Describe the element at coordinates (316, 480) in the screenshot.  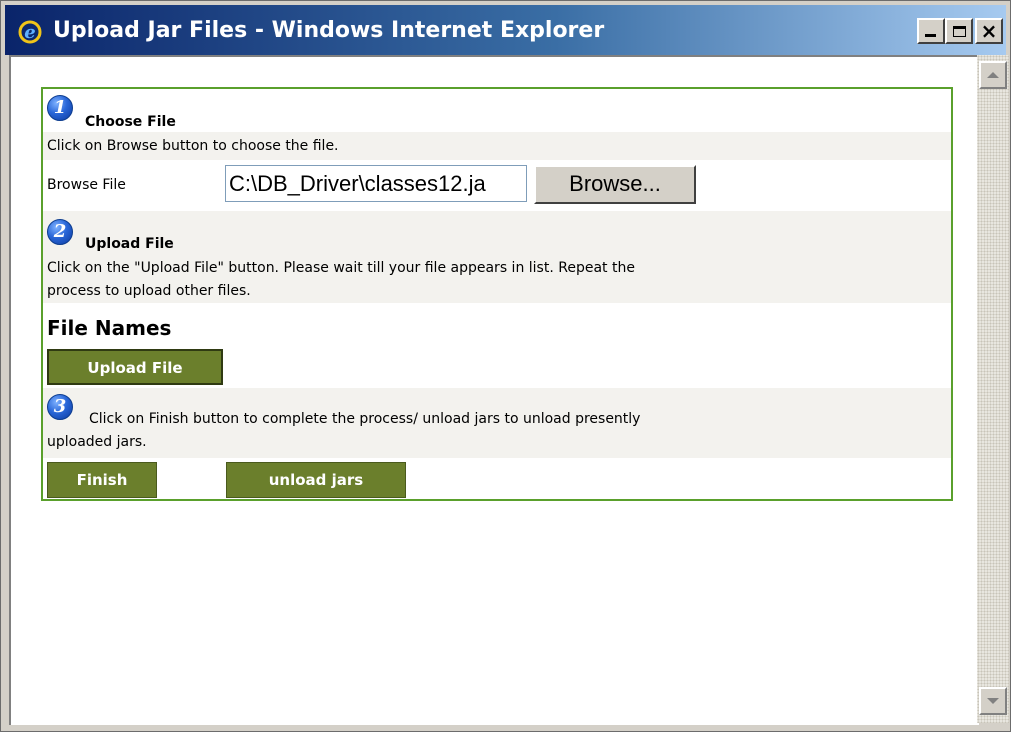
I see `unload-jars-button: unload jars` at that location.